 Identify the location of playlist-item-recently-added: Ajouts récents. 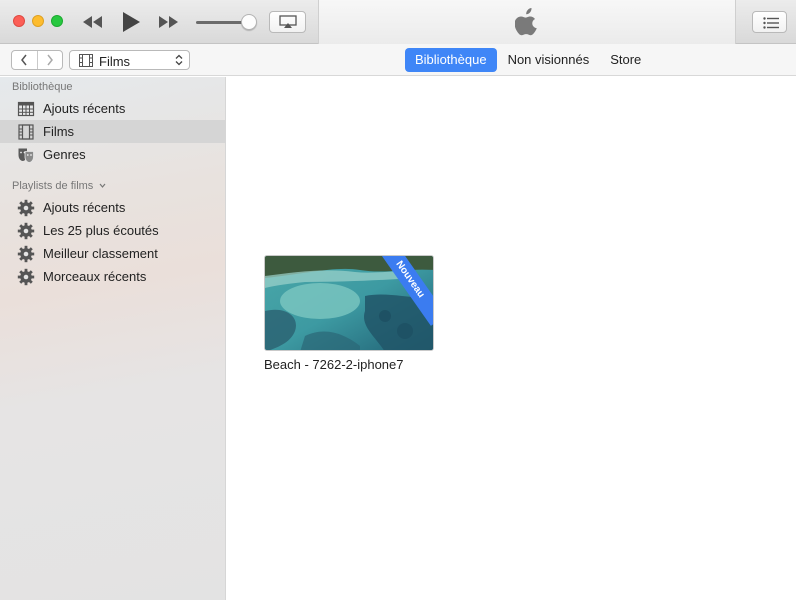
(113, 207).